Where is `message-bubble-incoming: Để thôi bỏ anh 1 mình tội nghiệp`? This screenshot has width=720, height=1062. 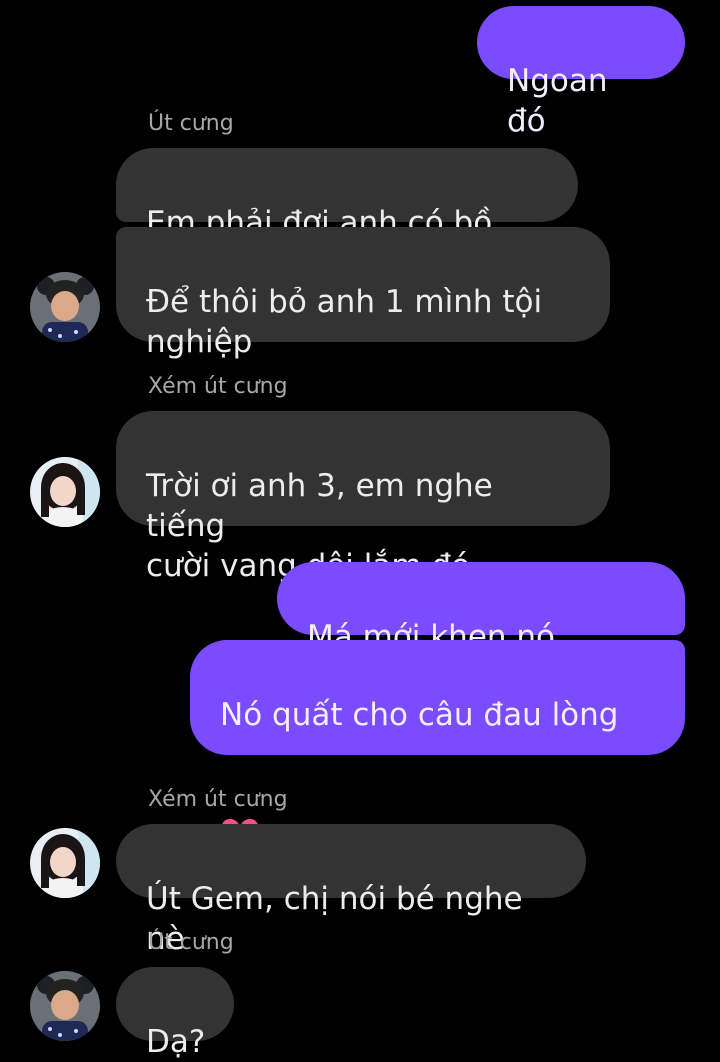 message-bubble-incoming: Để thôi bỏ anh 1 mình tội nghiệp is located at coordinates (363, 293).